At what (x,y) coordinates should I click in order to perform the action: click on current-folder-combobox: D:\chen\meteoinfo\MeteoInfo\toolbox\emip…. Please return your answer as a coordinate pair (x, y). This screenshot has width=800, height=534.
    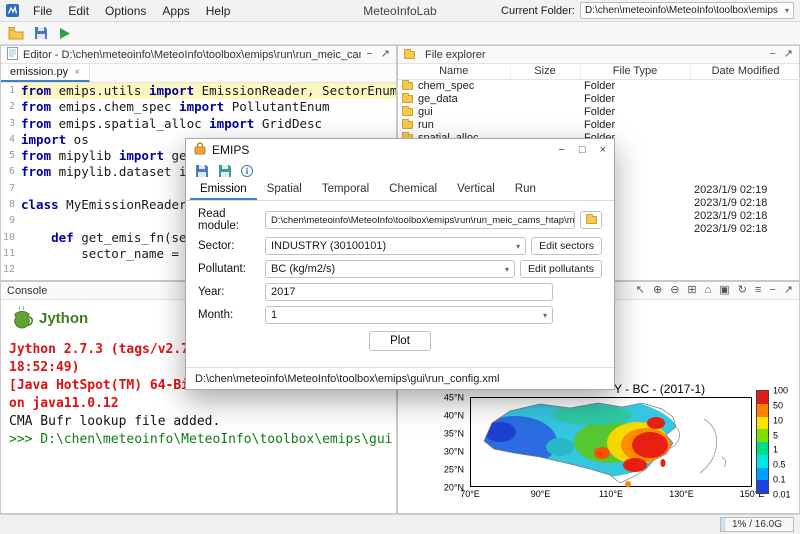
    Looking at the image, I should click on (687, 10).